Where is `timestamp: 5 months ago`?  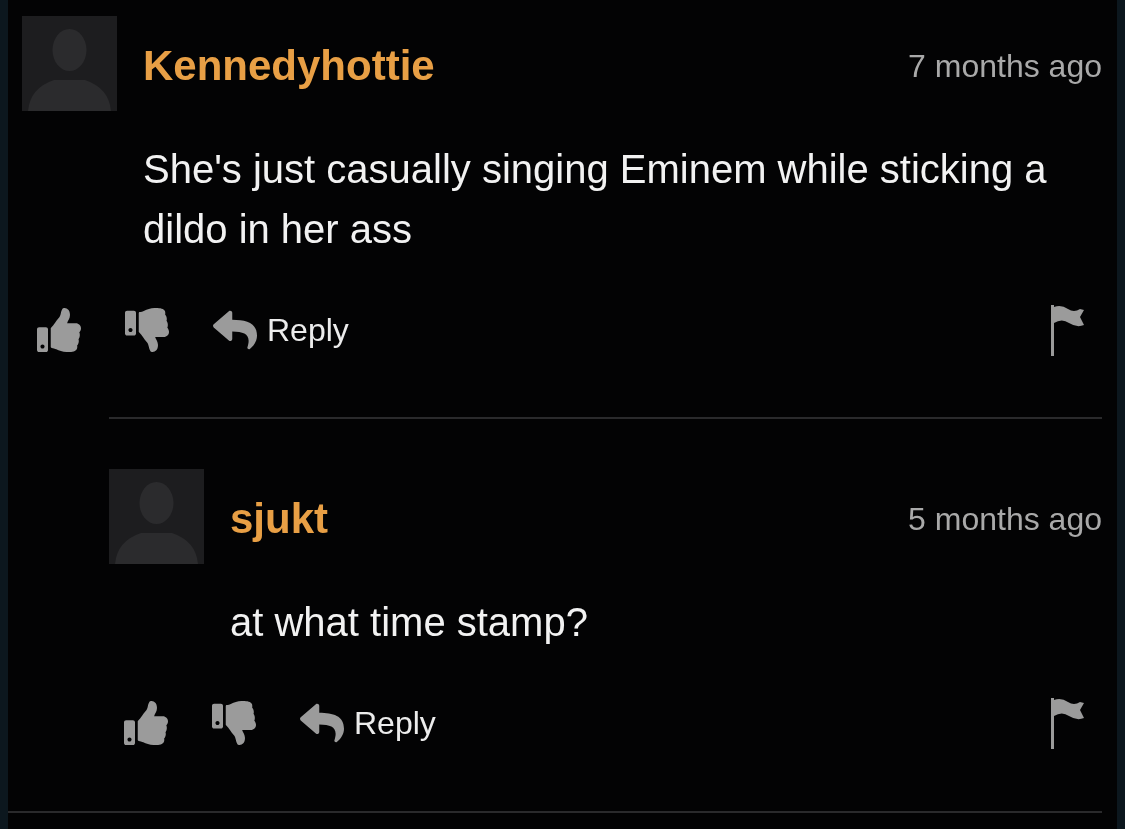
timestamp: 5 months ago is located at coordinates (1005, 519).